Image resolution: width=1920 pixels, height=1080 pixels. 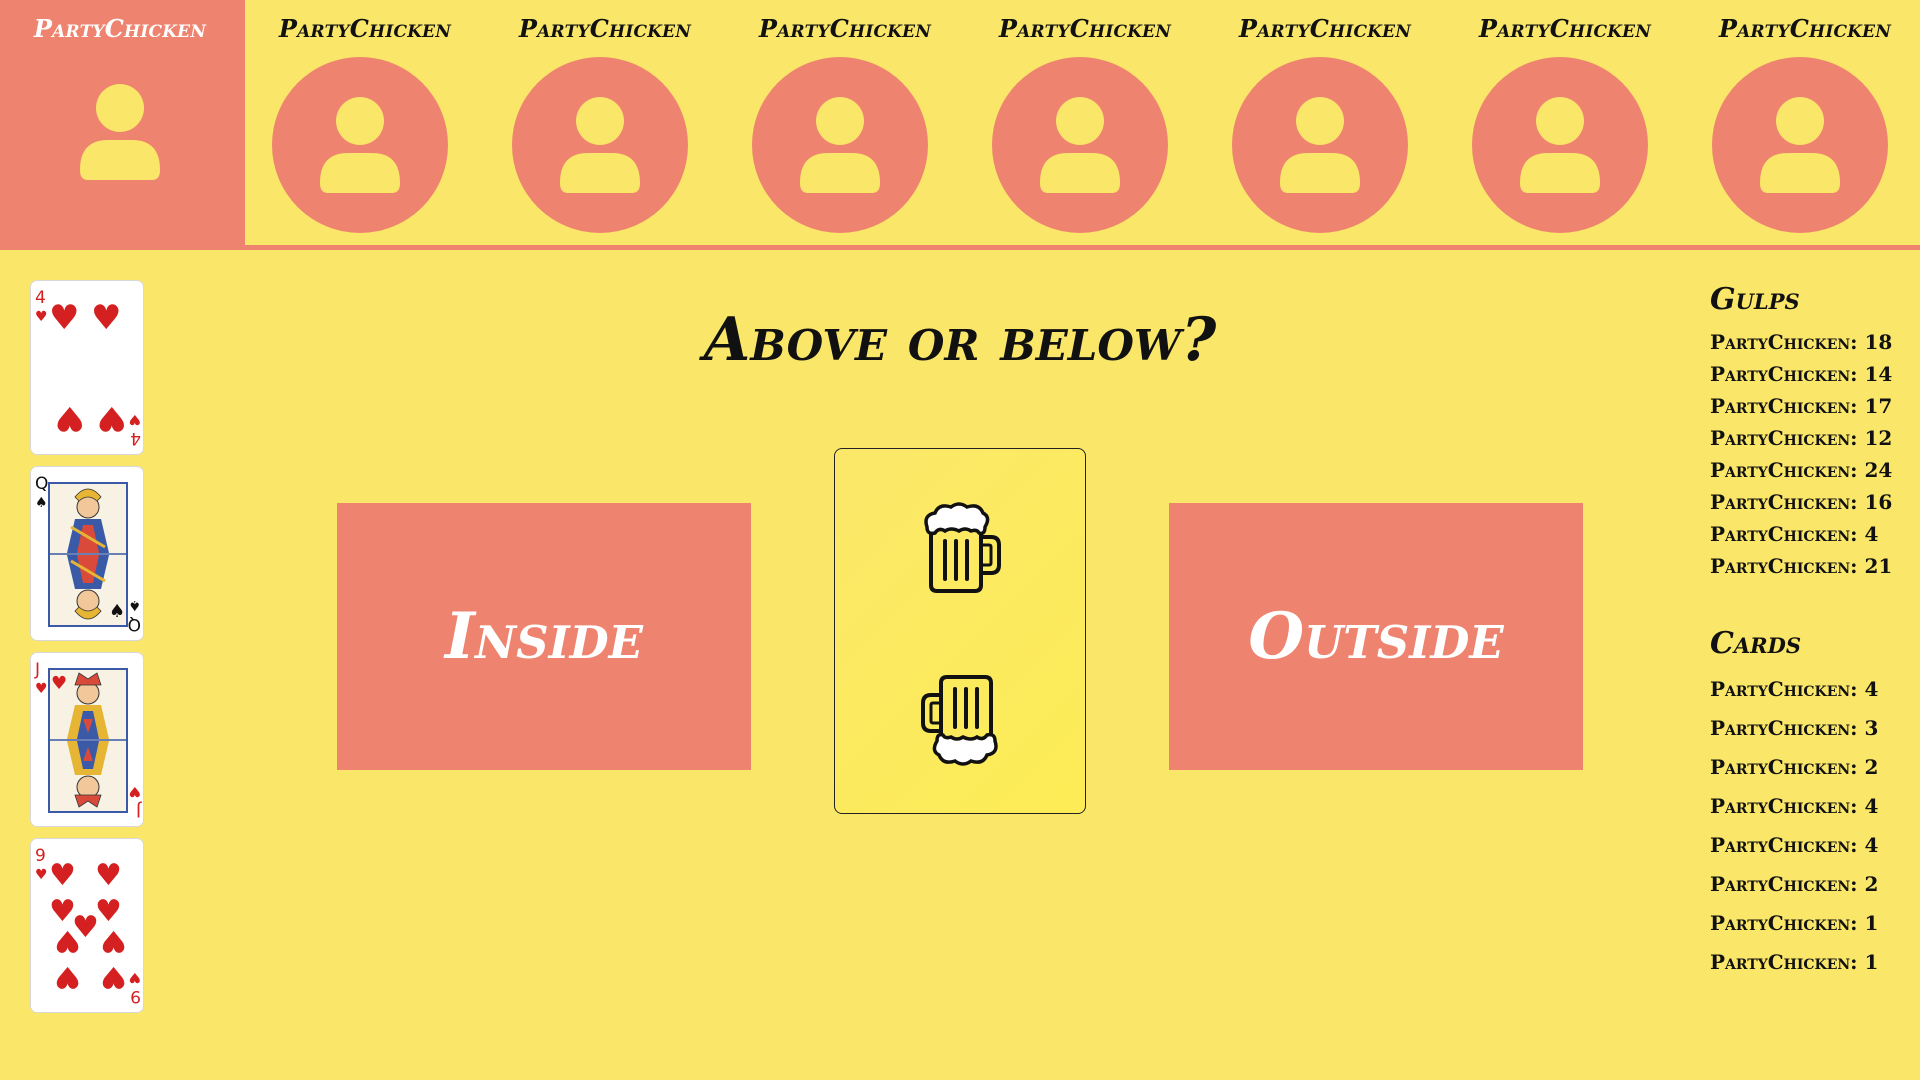 I want to click on playing-card-q-spades: Q ♠ Q ♠ ♠, so click(x=87, y=553).